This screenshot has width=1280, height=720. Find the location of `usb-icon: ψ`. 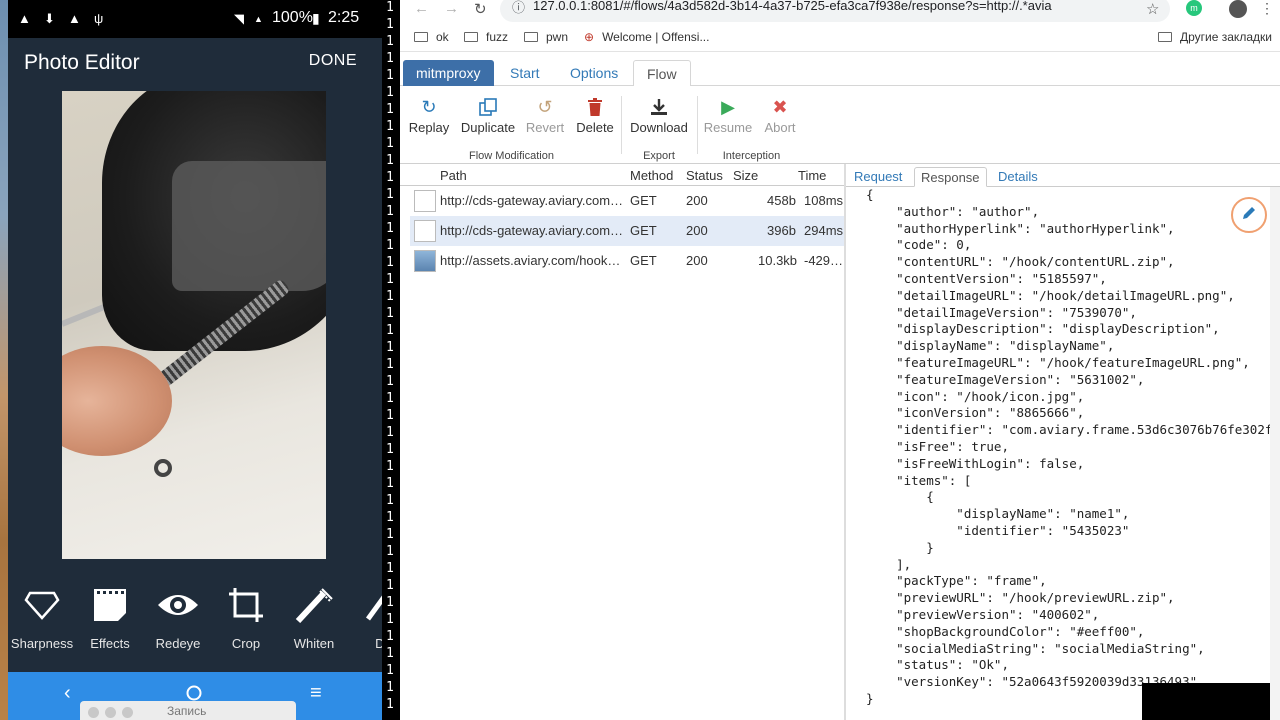

usb-icon: ψ is located at coordinates (99, 18).